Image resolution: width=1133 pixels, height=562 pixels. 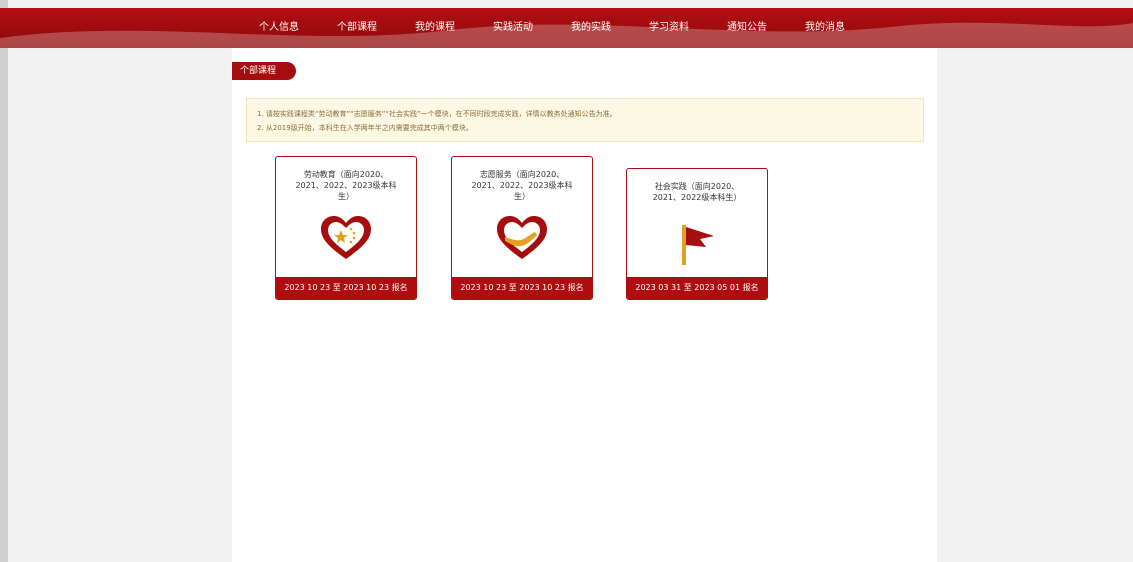 What do you see at coordinates (264, 71) in the screenshot?
I see `section-tab: 个部课程` at bounding box center [264, 71].